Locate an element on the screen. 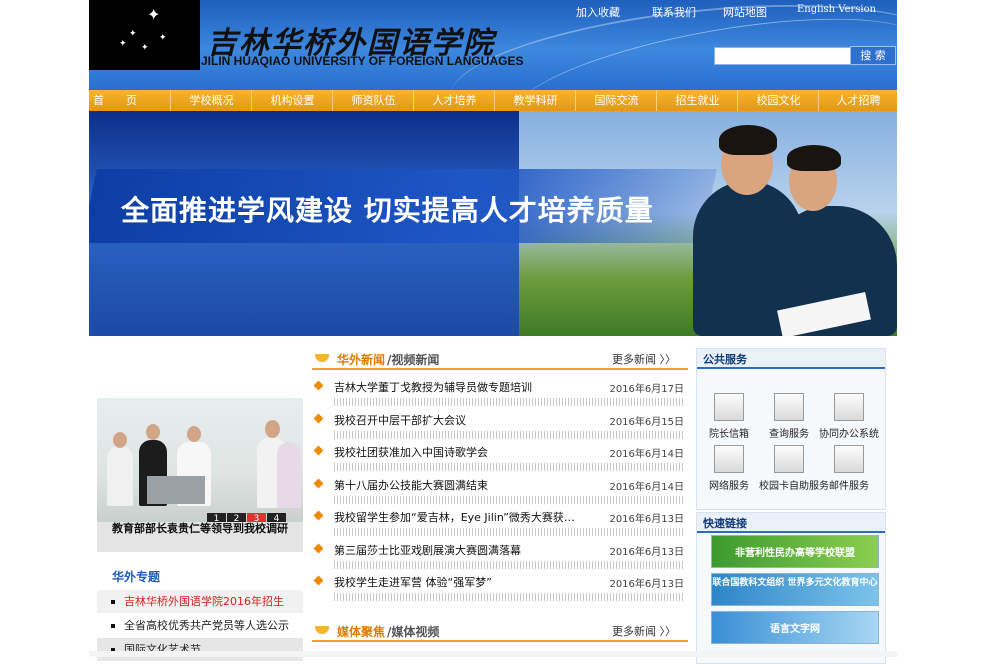 This screenshot has height=664, width=1000. add-favorite-link: 加入收藏 is located at coordinates (598, 12).